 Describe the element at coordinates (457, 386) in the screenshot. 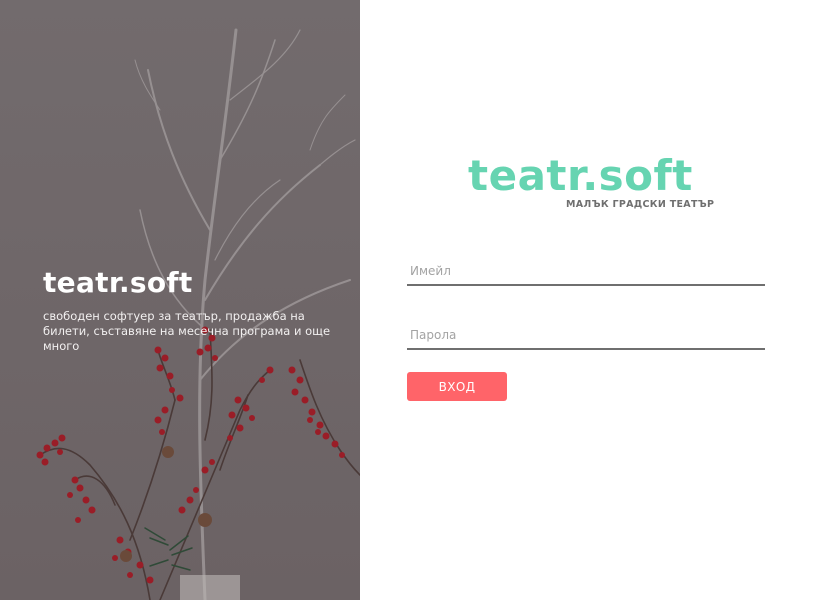

I see `login-button: ВХОД` at that location.